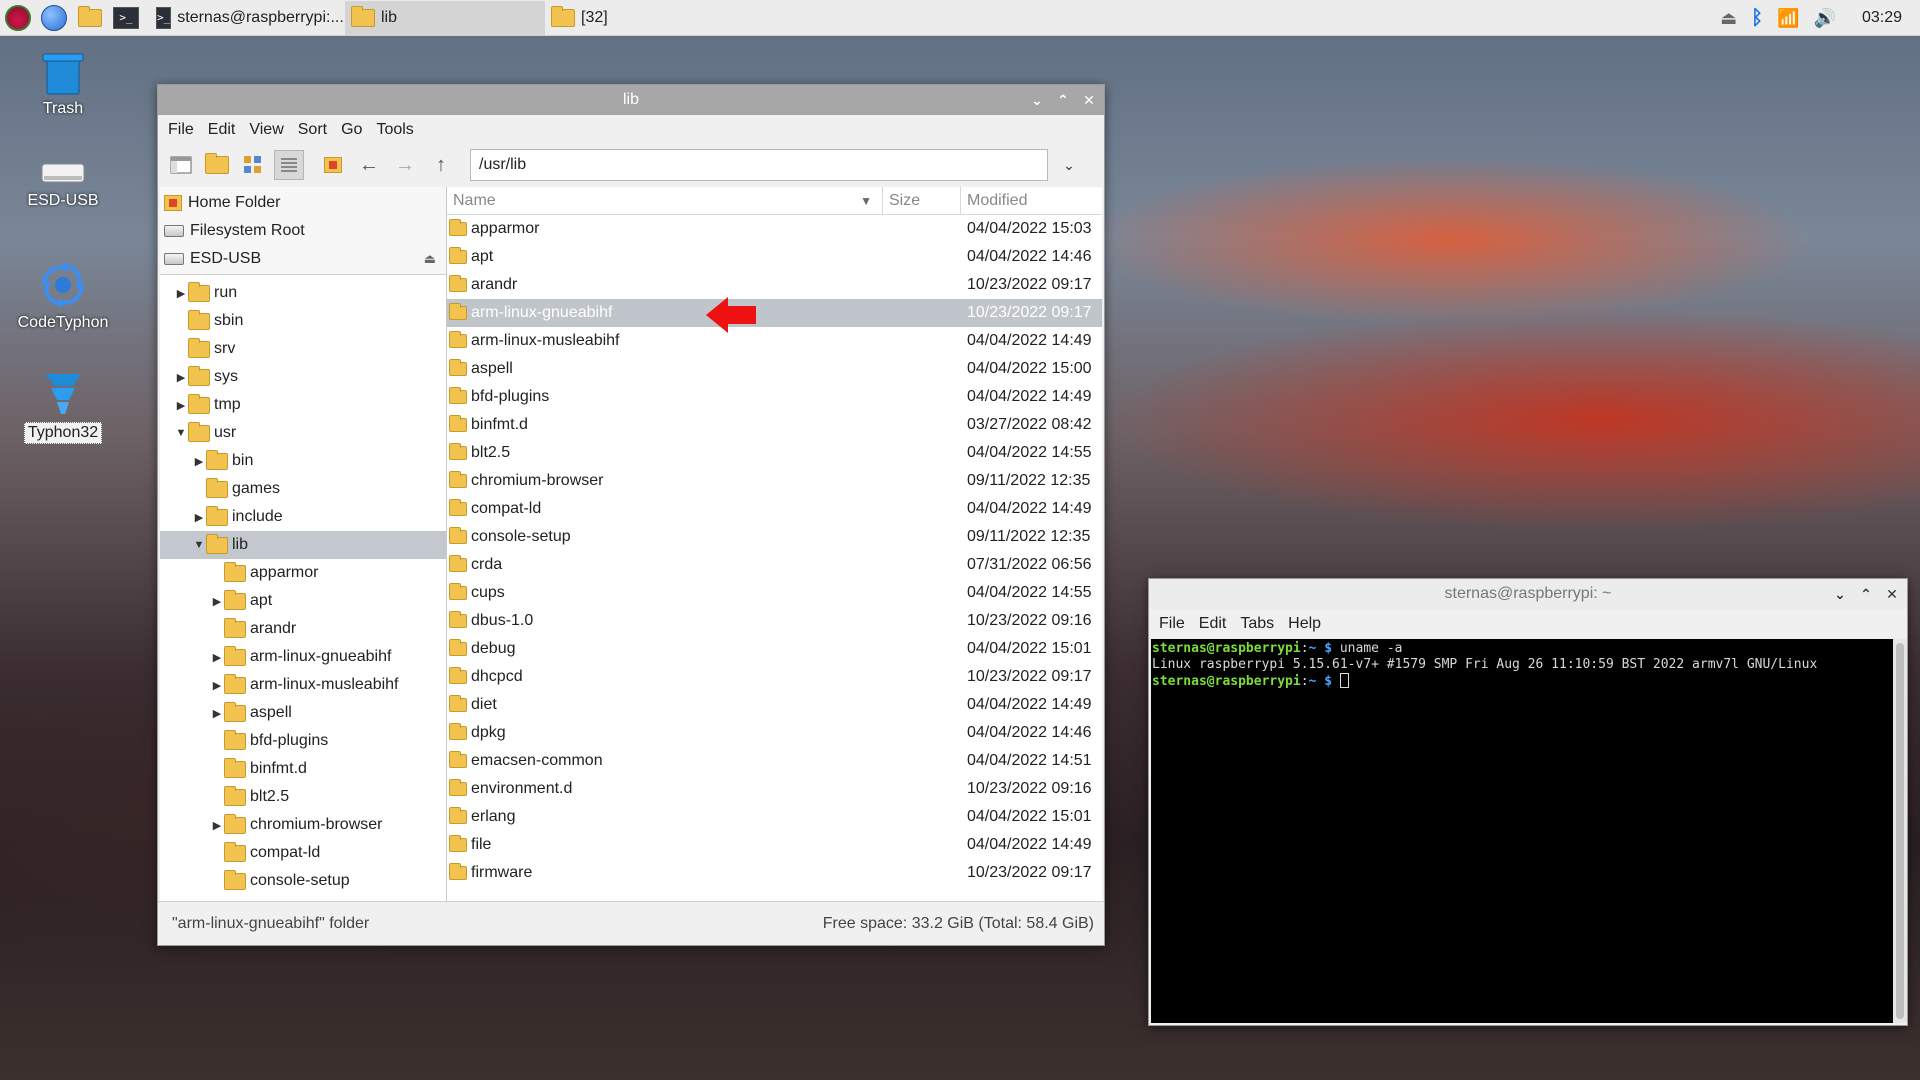 The image size is (1920, 1080). Describe the element at coordinates (181, 165) in the screenshot. I see `new-window-icon` at that location.